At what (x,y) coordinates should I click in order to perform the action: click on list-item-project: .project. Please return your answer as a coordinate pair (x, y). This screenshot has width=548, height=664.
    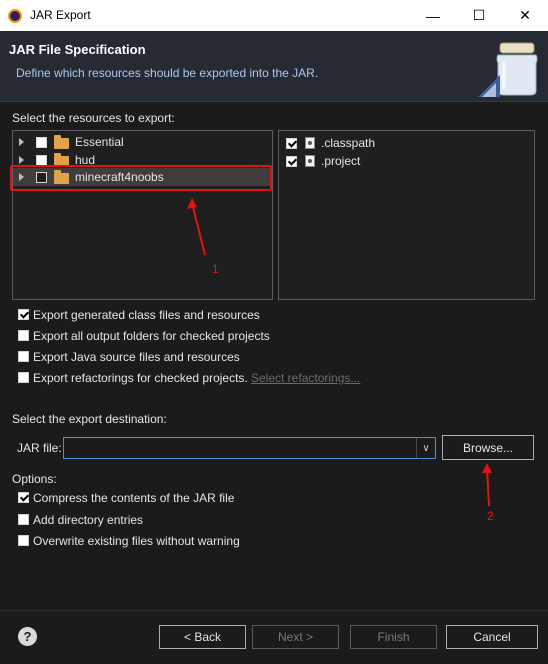
    Looking at the image, I should click on (406, 161).